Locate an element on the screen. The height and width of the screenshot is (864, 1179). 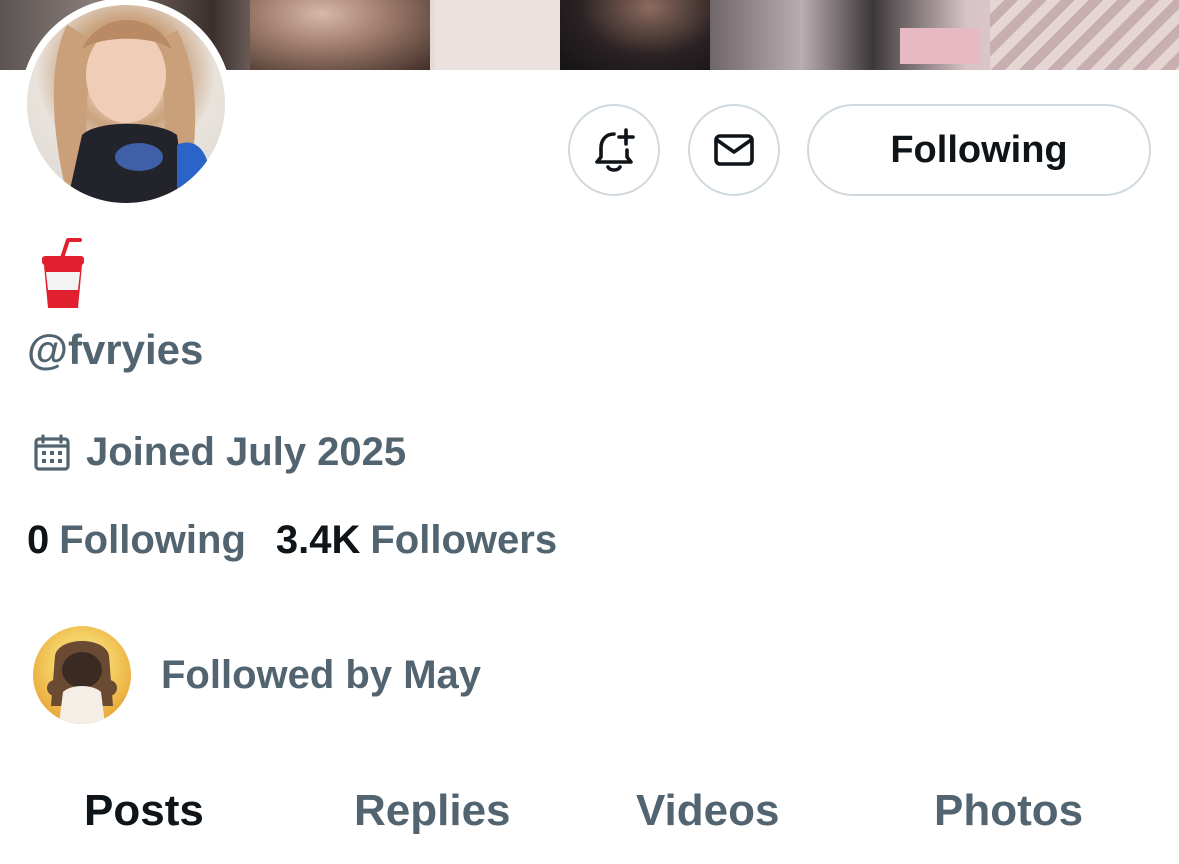
envelope-icon is located at coordinates (734, 150).